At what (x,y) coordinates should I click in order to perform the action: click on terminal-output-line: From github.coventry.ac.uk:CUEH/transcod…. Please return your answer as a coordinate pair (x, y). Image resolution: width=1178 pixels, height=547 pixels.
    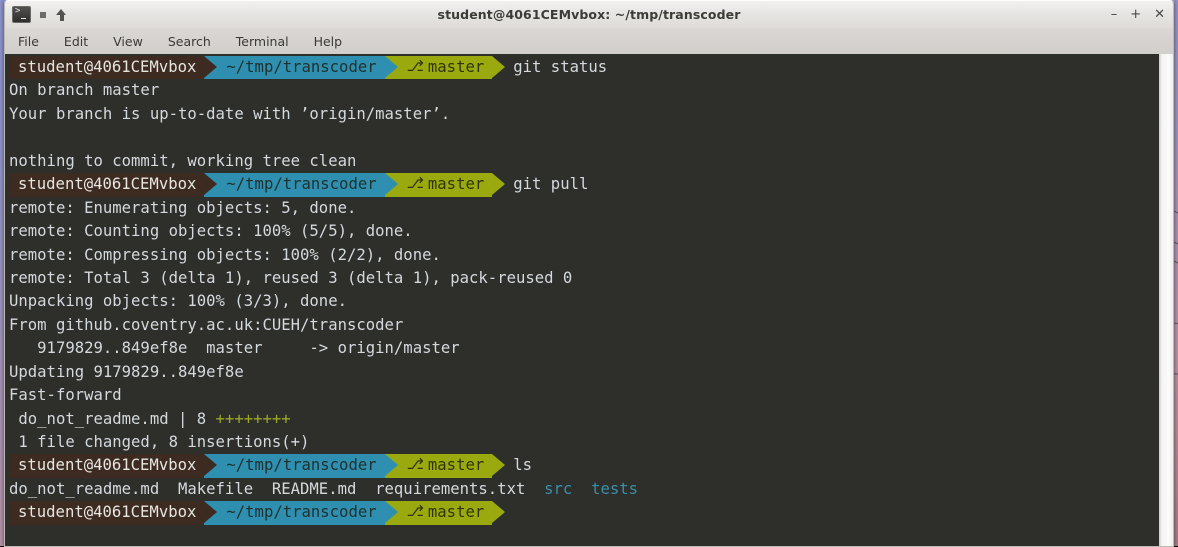
    Looking at the image, I should click on (206, 324).